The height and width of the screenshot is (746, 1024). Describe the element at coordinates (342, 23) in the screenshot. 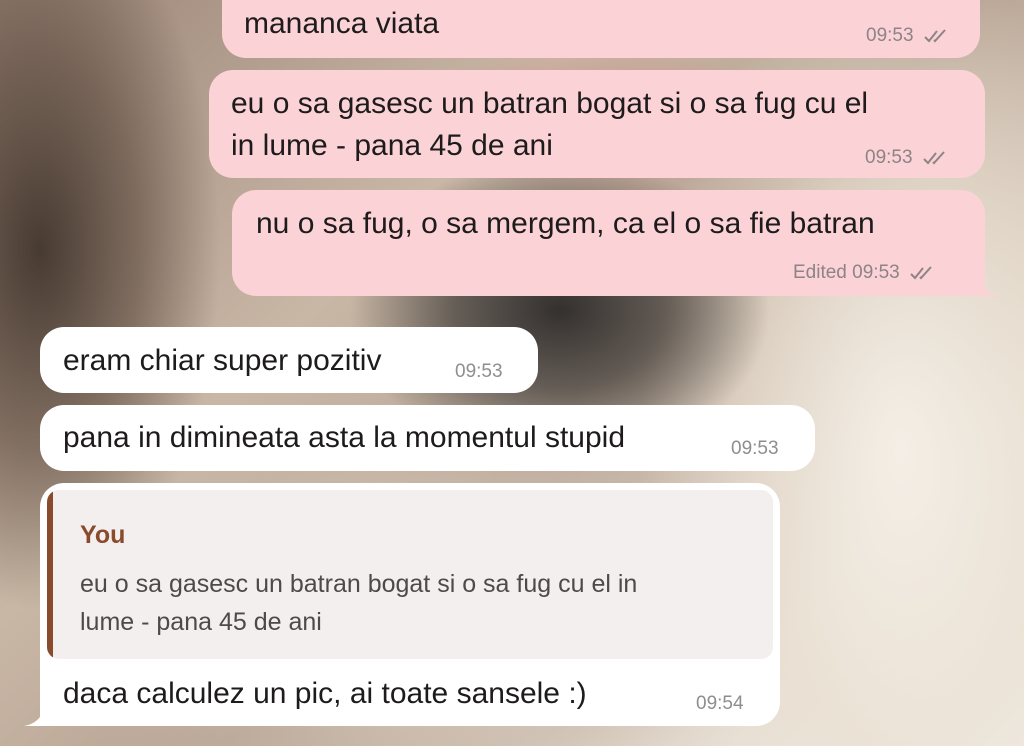

I see `message-text: mananca viata` at that location.